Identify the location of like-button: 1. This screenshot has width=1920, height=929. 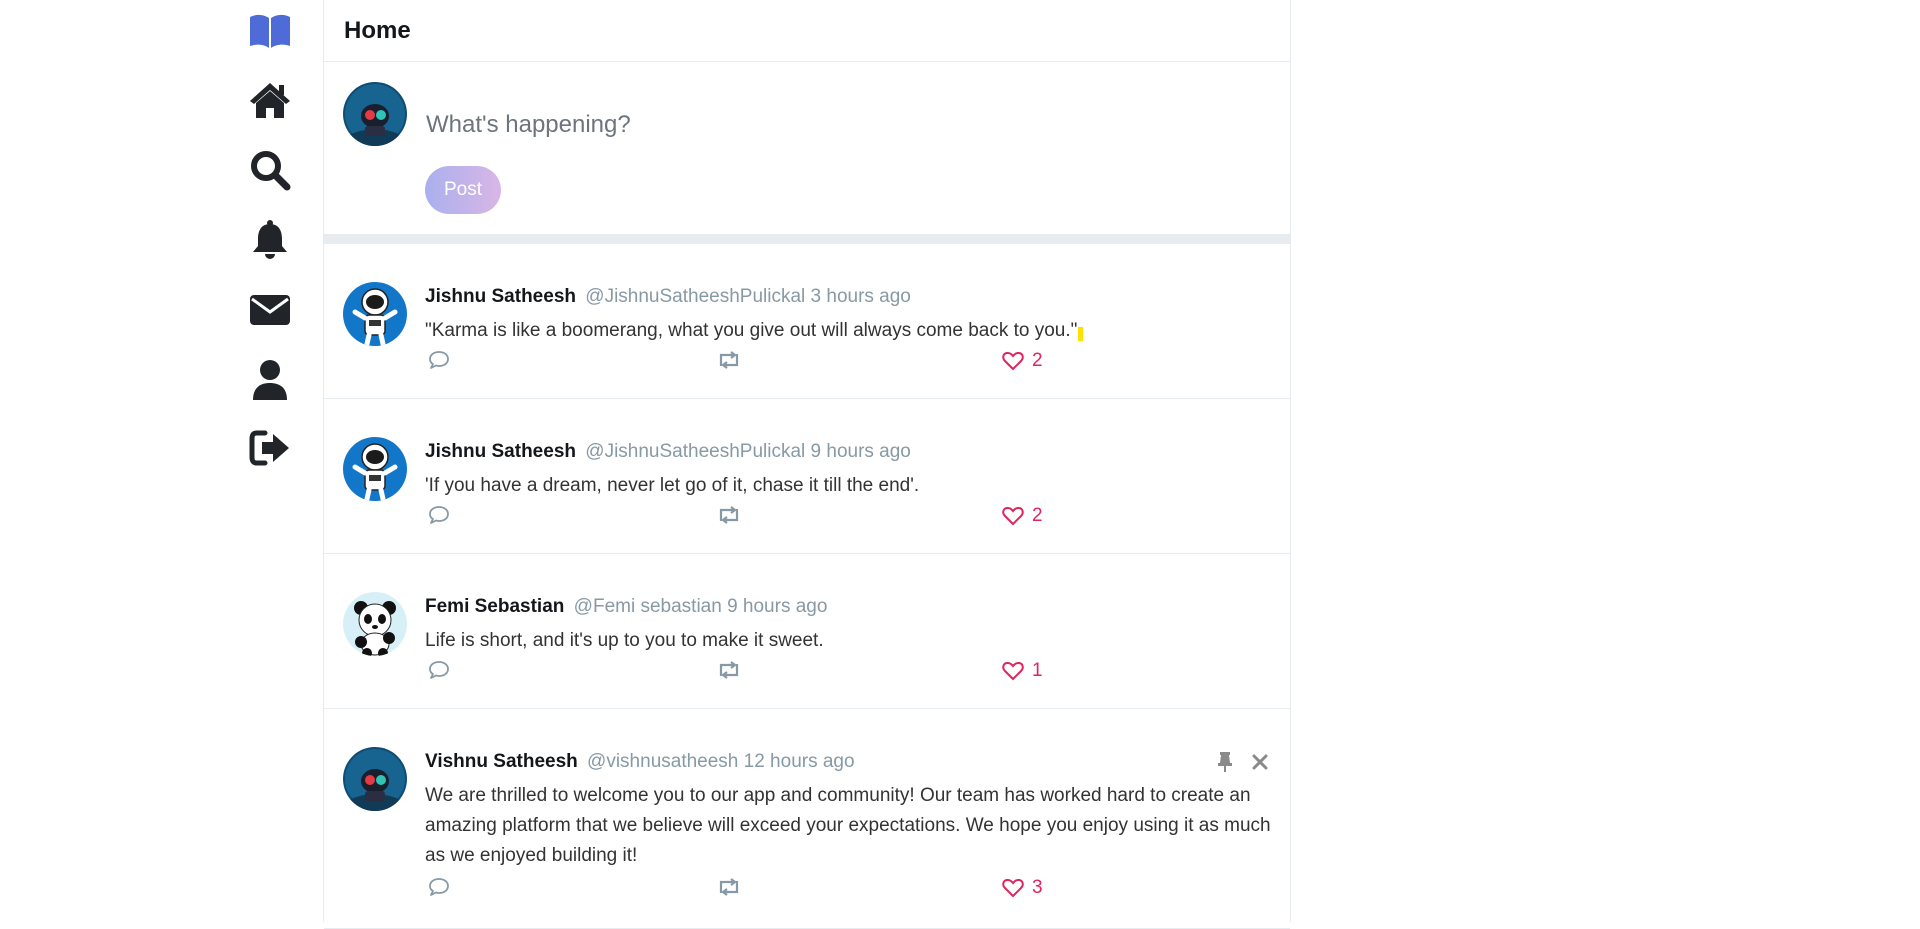
(1022, 671).